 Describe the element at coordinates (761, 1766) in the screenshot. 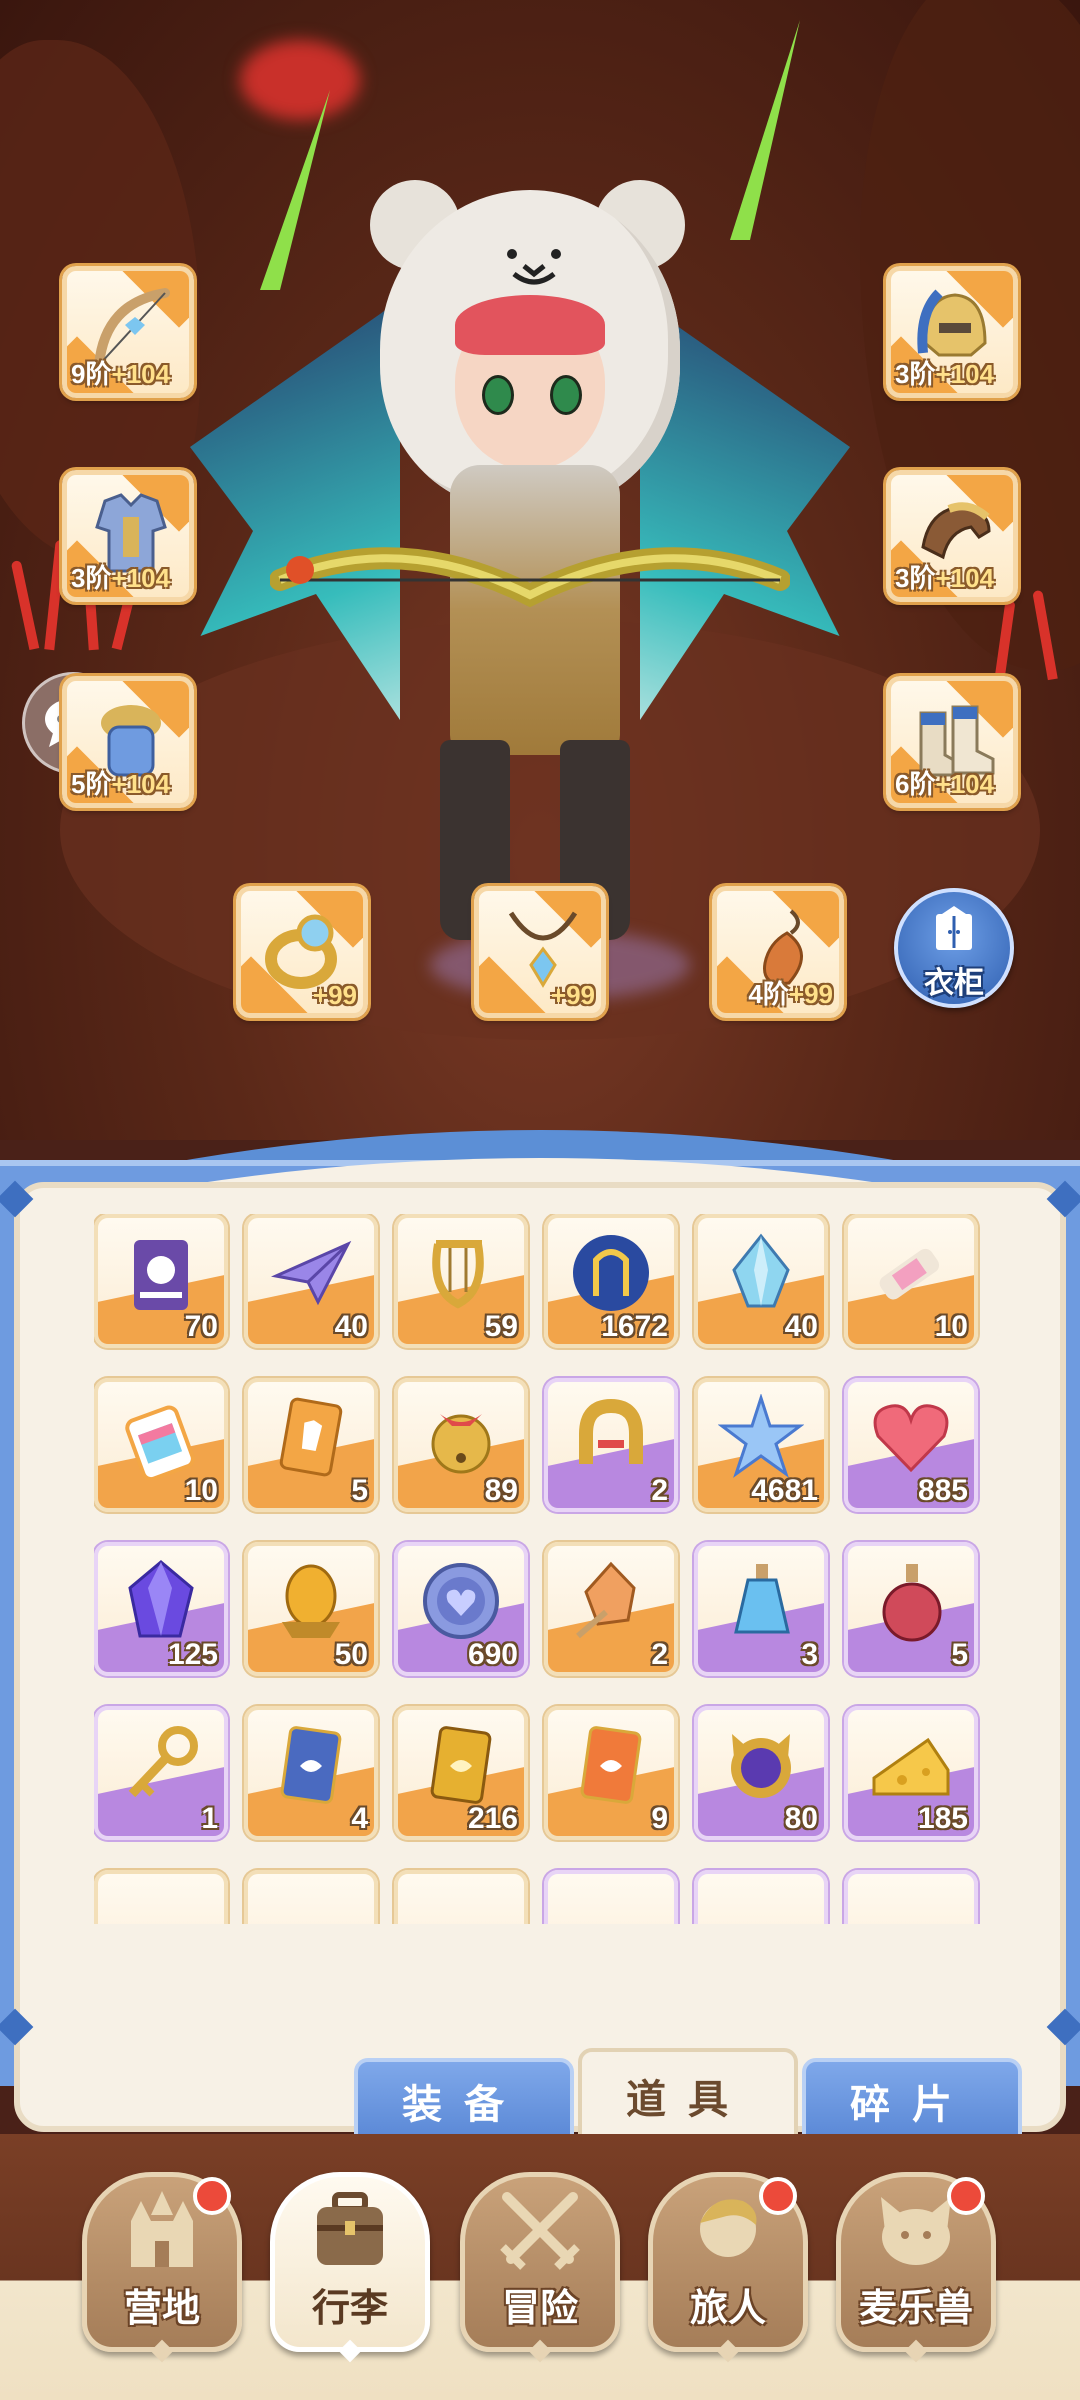

I see `cat-orb-icon` at that location.